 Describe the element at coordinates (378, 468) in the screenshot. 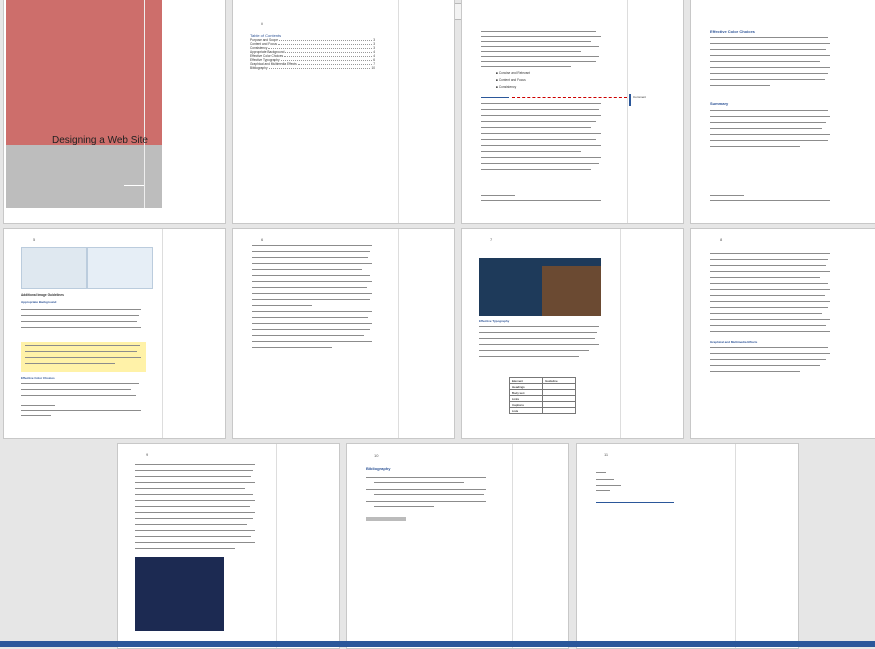

I see `bibliography-heading: Bibliography` at that location.